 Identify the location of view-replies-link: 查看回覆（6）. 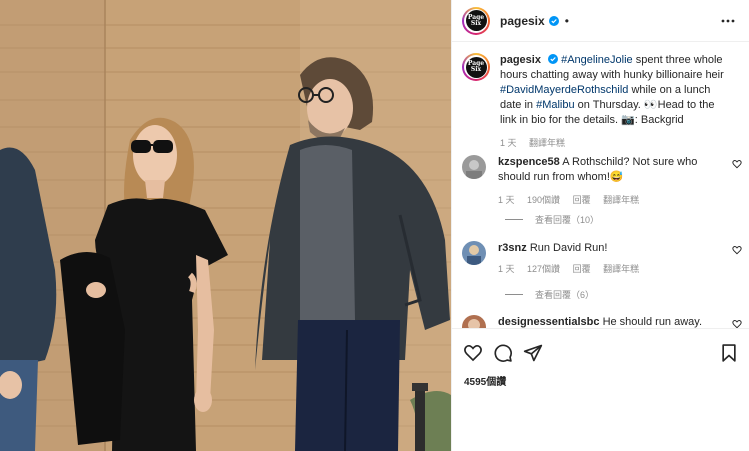
(549, 294).